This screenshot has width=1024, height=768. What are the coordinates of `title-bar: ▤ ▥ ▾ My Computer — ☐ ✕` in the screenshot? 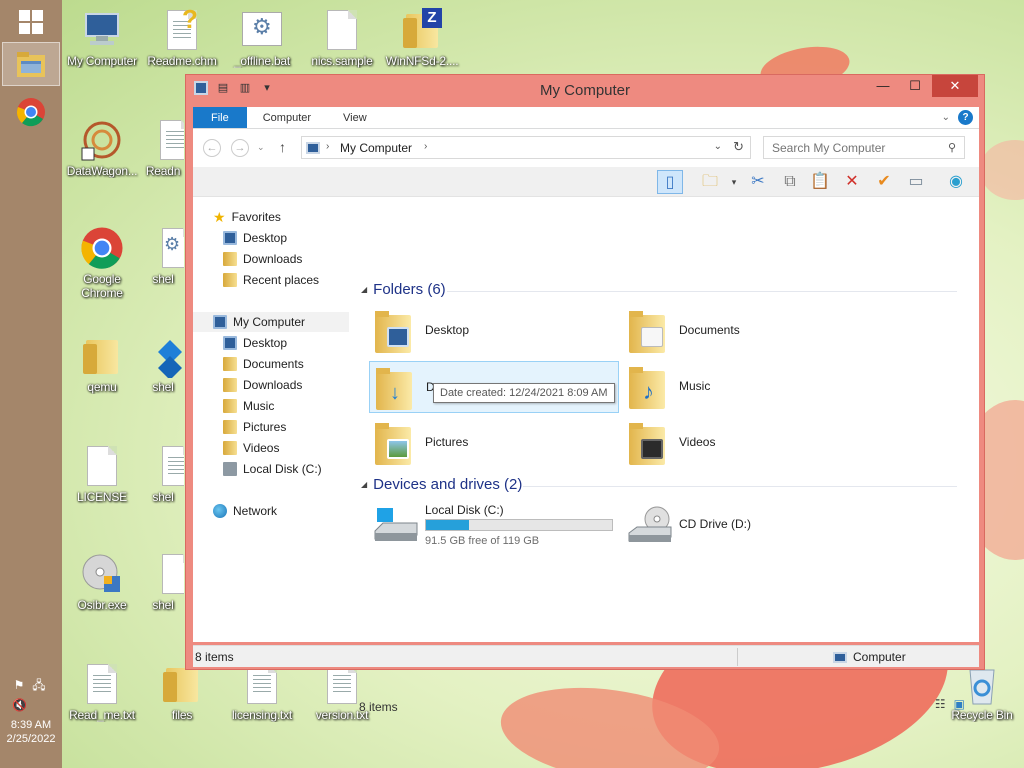 It's located at (585, 89).